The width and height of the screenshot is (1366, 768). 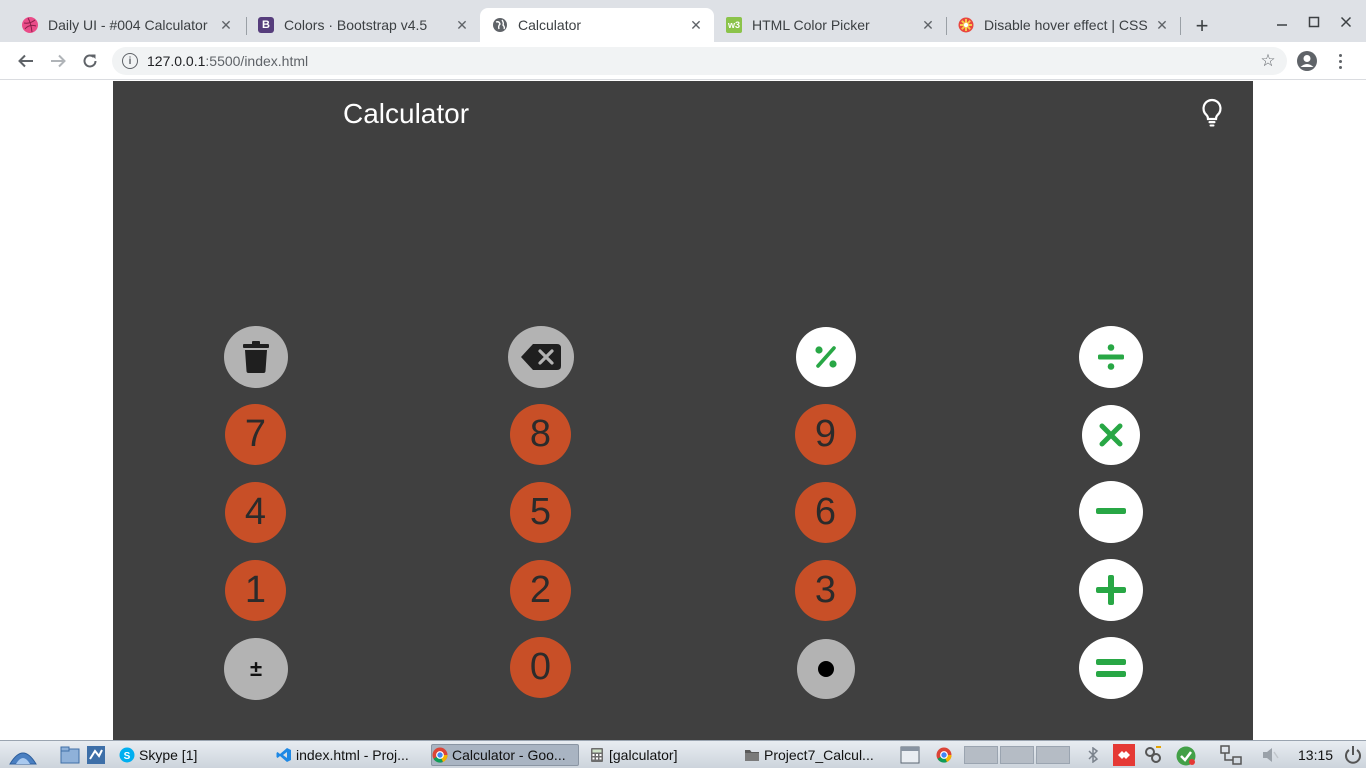 I want to click on clear-button, so click(x=256, y=357).